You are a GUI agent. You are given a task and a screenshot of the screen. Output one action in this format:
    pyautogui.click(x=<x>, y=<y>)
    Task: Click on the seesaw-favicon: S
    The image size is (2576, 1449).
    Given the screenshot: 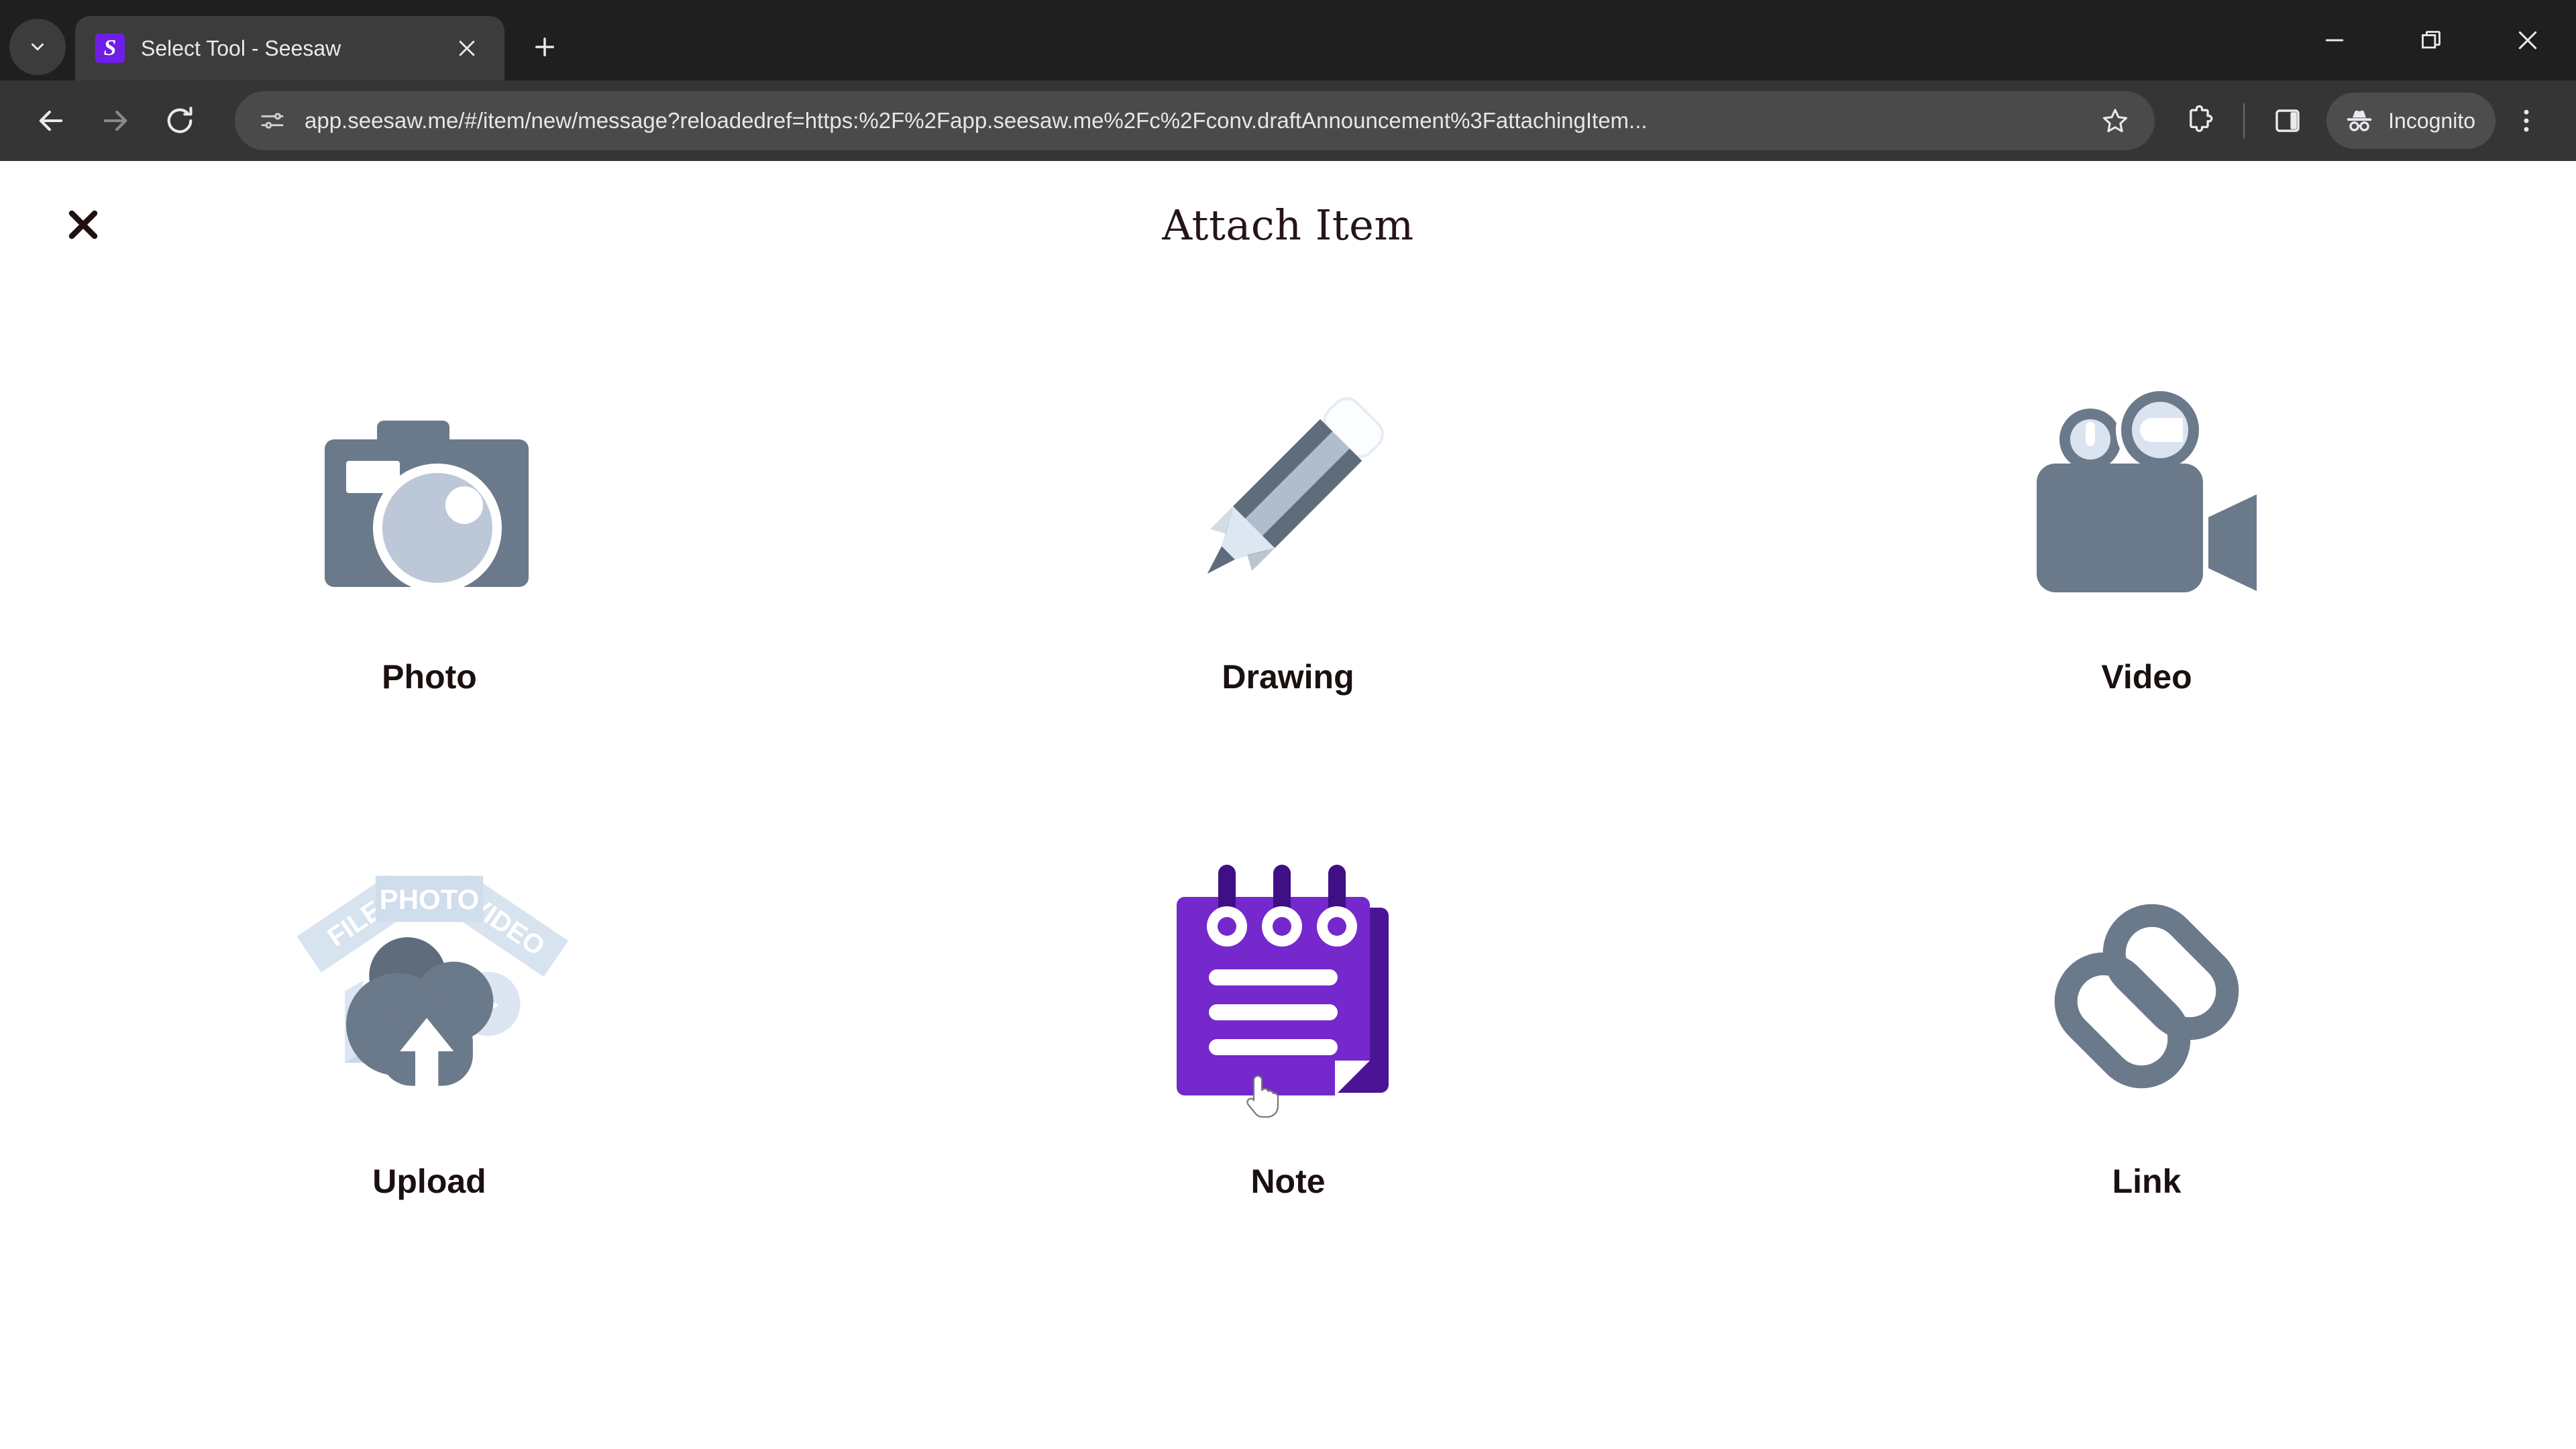 What is the action you would take?
    pyautogui.click(x=110, y=48)
    